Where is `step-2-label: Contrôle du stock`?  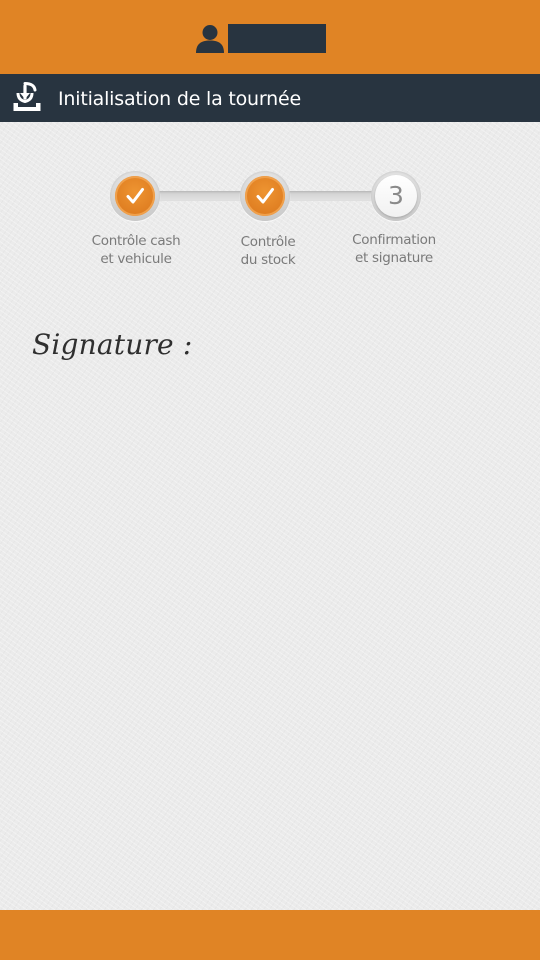 step-2-label: Contrôle du stock is located at coordinates (268, 251).